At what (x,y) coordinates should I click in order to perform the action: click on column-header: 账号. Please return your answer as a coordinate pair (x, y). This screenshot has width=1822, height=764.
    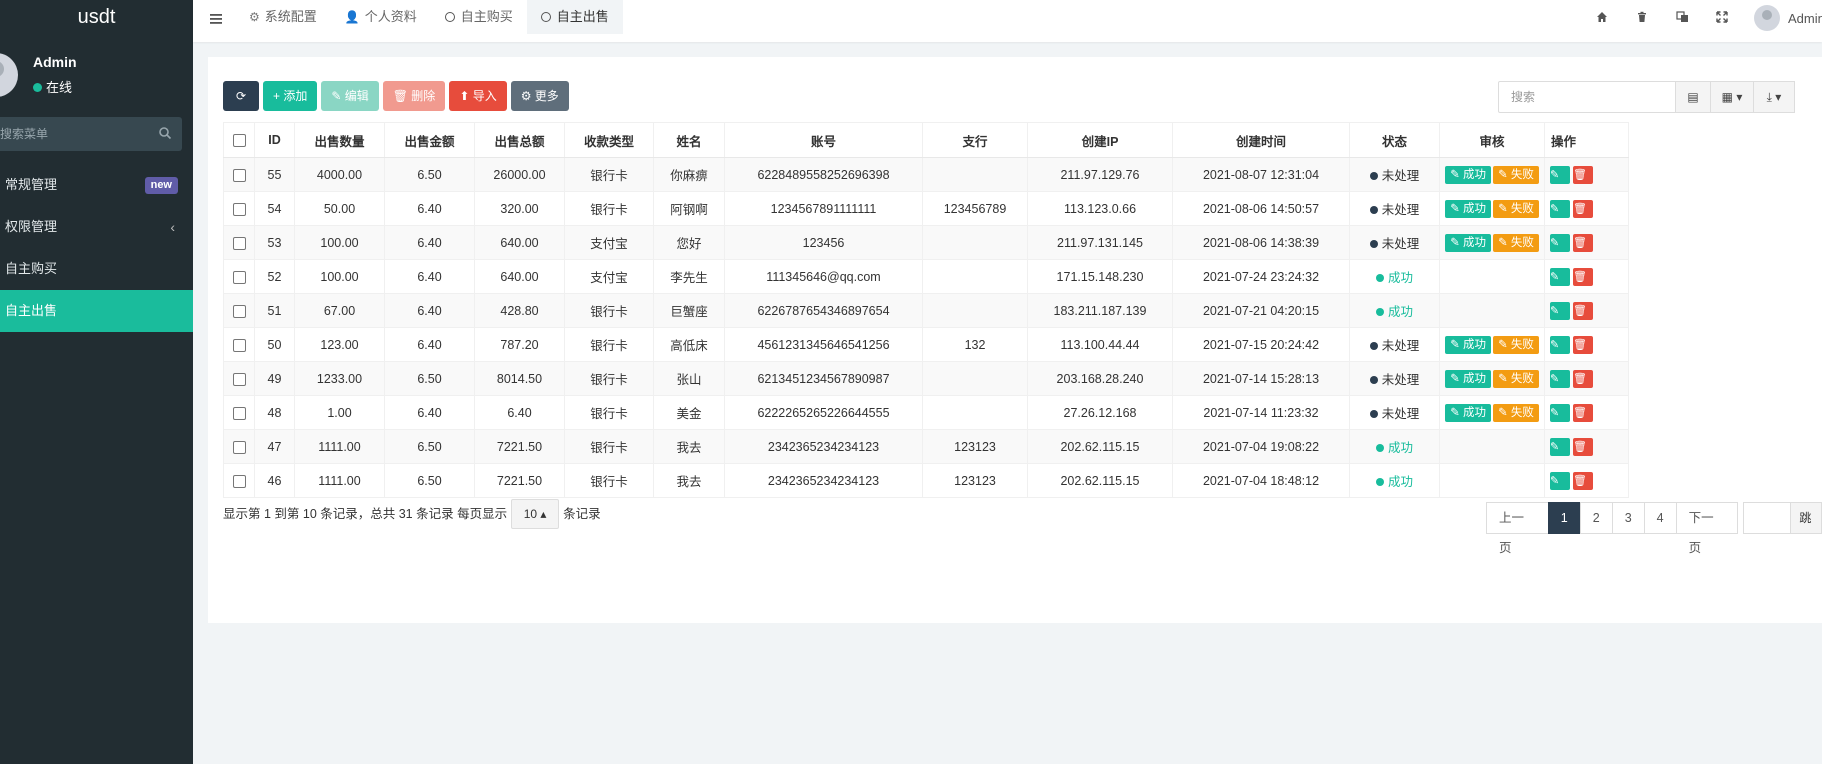
    Looking at the image, I should click on (823, 140).